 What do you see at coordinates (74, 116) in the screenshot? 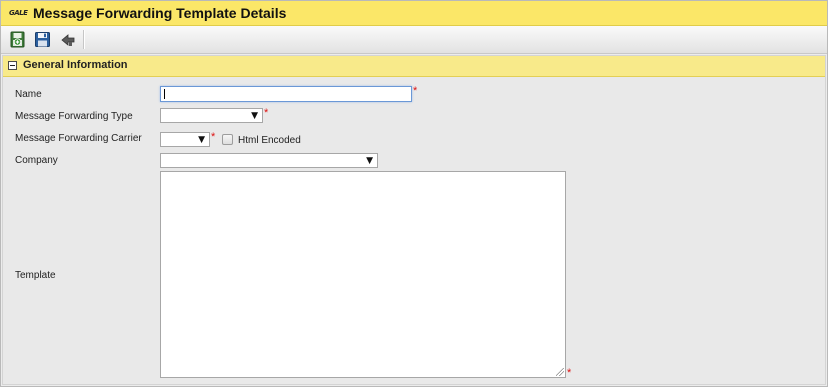
I see `type-label: Message Forwarding Type` at bounding box center [74, 116].